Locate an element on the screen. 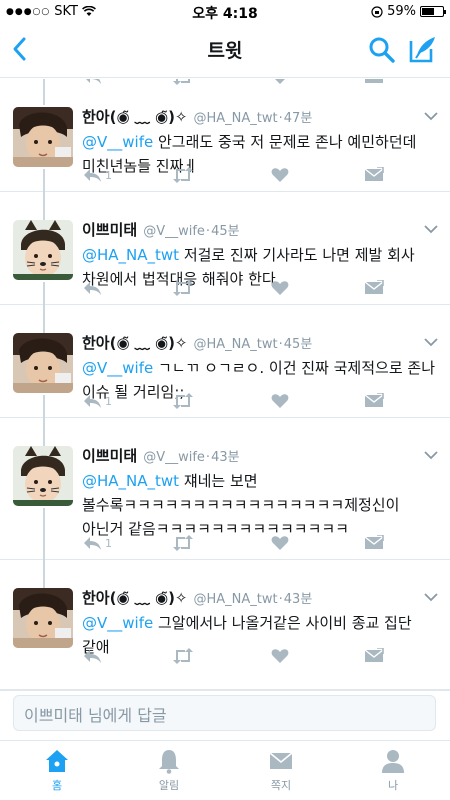  battery-percent: 59% is located at coordinates (401, 11).